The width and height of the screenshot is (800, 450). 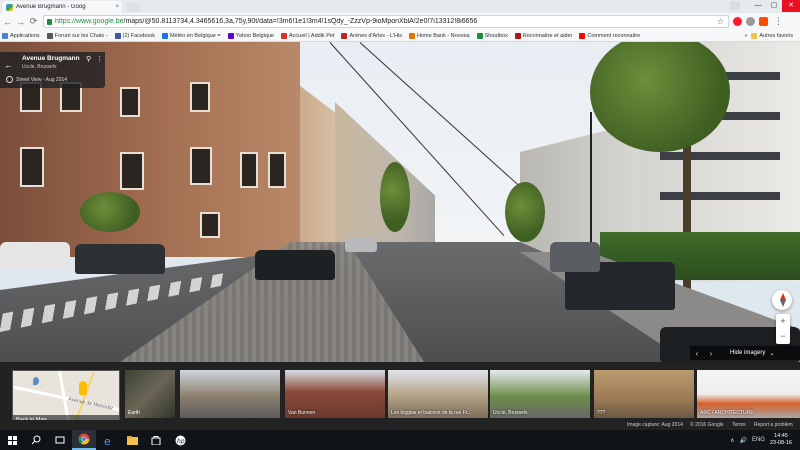 What do you see at coordinates (12, 440) in the screenshot?
I see `start-button` at bounding box center [12, 440].